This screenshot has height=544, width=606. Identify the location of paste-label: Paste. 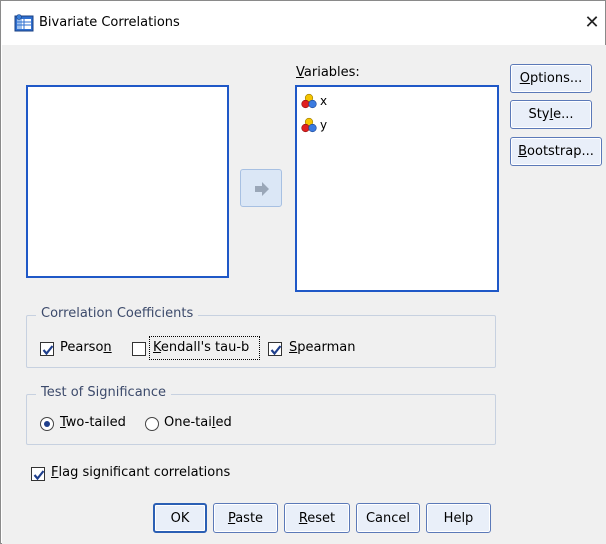
(245, 518).